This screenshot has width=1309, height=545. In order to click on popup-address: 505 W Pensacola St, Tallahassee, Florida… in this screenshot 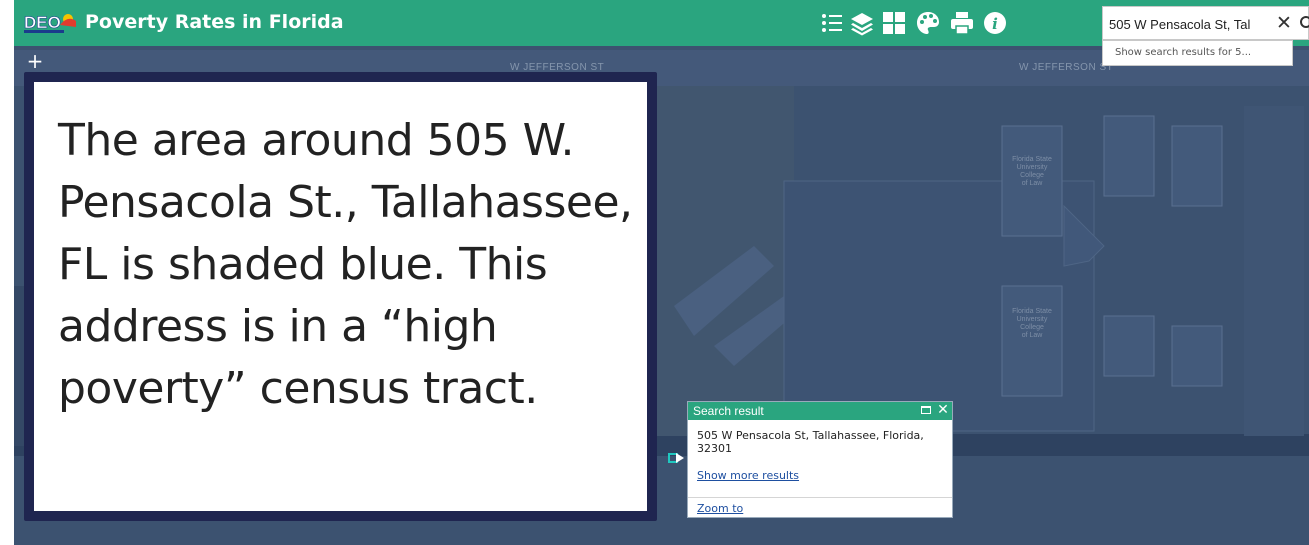, I will do `click(810, 442)`.